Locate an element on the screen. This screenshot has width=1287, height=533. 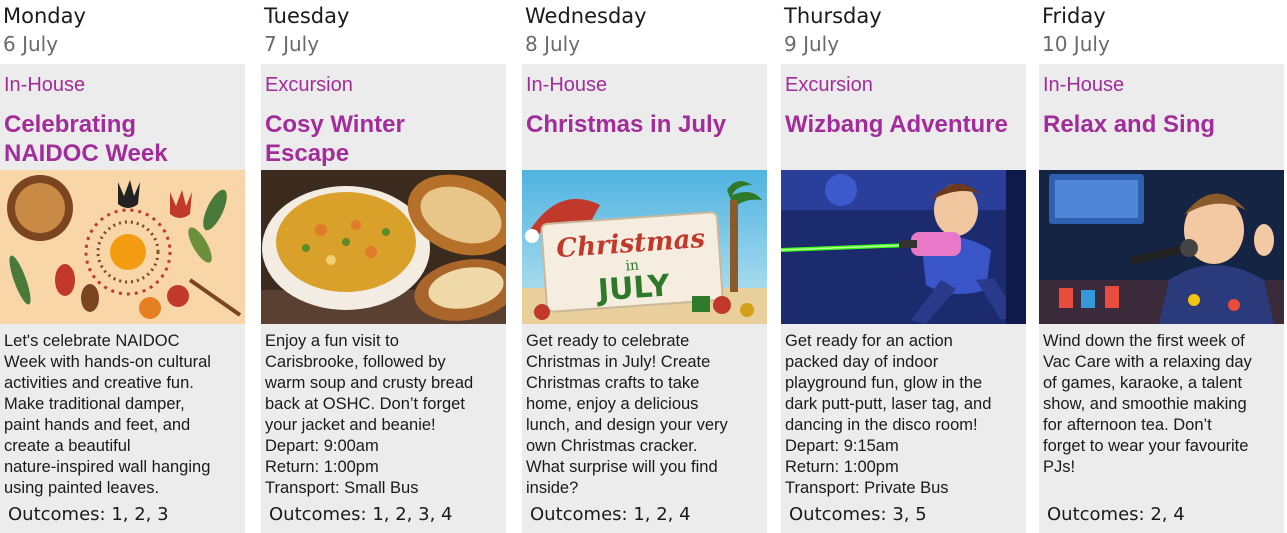
description-line: dancing in the disco room! is located at coordinates (881, 425).